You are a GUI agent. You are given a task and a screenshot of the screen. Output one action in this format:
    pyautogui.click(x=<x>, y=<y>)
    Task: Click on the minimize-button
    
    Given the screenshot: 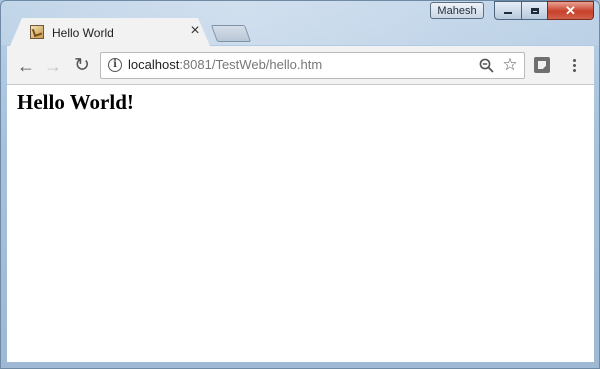 What is the action you would take?
    pyautogui.click(x=508, y=10)
    